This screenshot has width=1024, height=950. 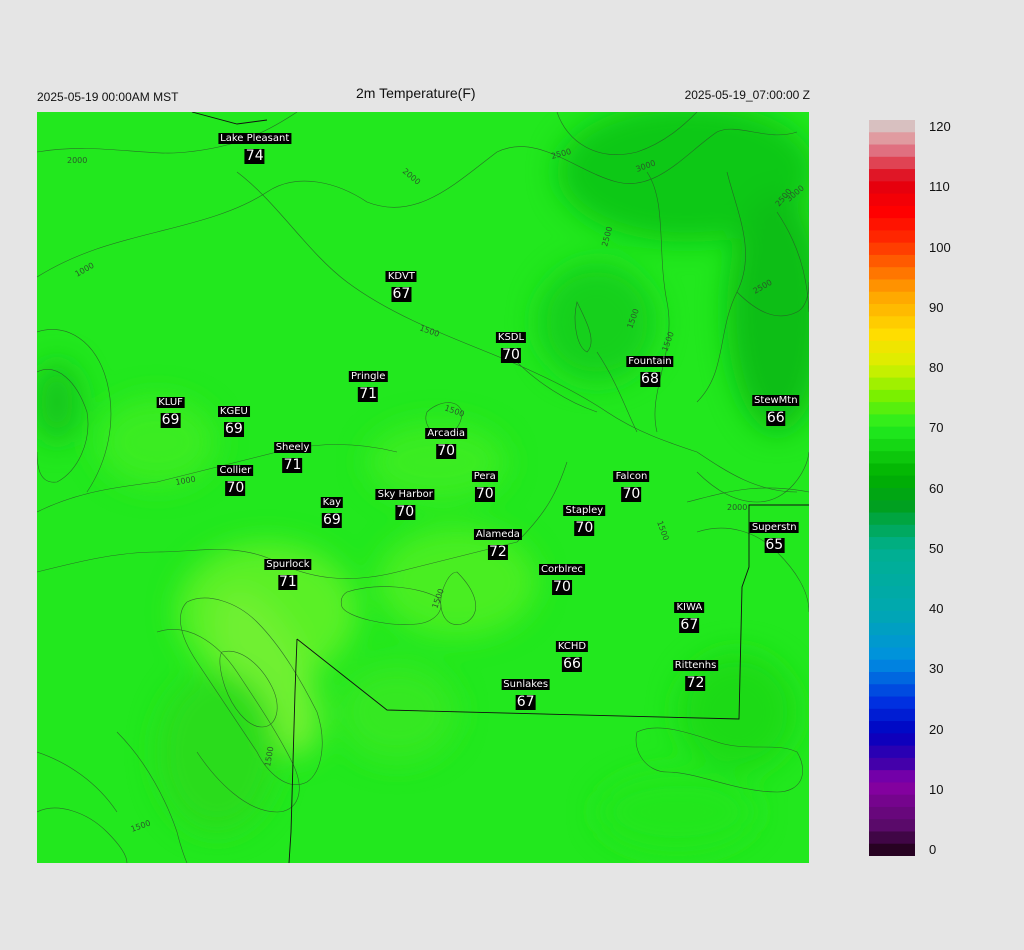 What do you see at coordinates (484, 477) in the screenshot?
I see `station-name: Pera` at bounding box center [484, 477].